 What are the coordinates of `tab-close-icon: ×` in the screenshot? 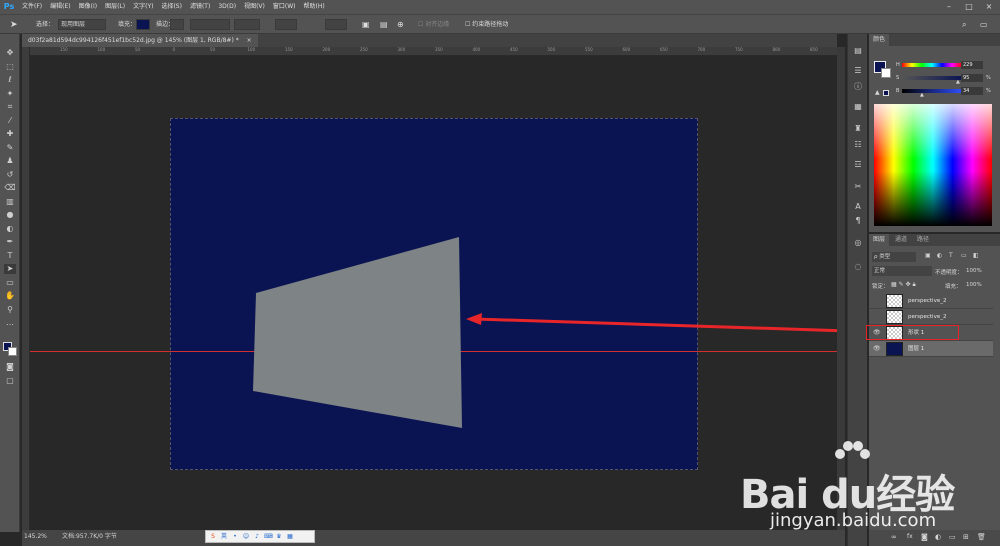 It's located at (246, 40).